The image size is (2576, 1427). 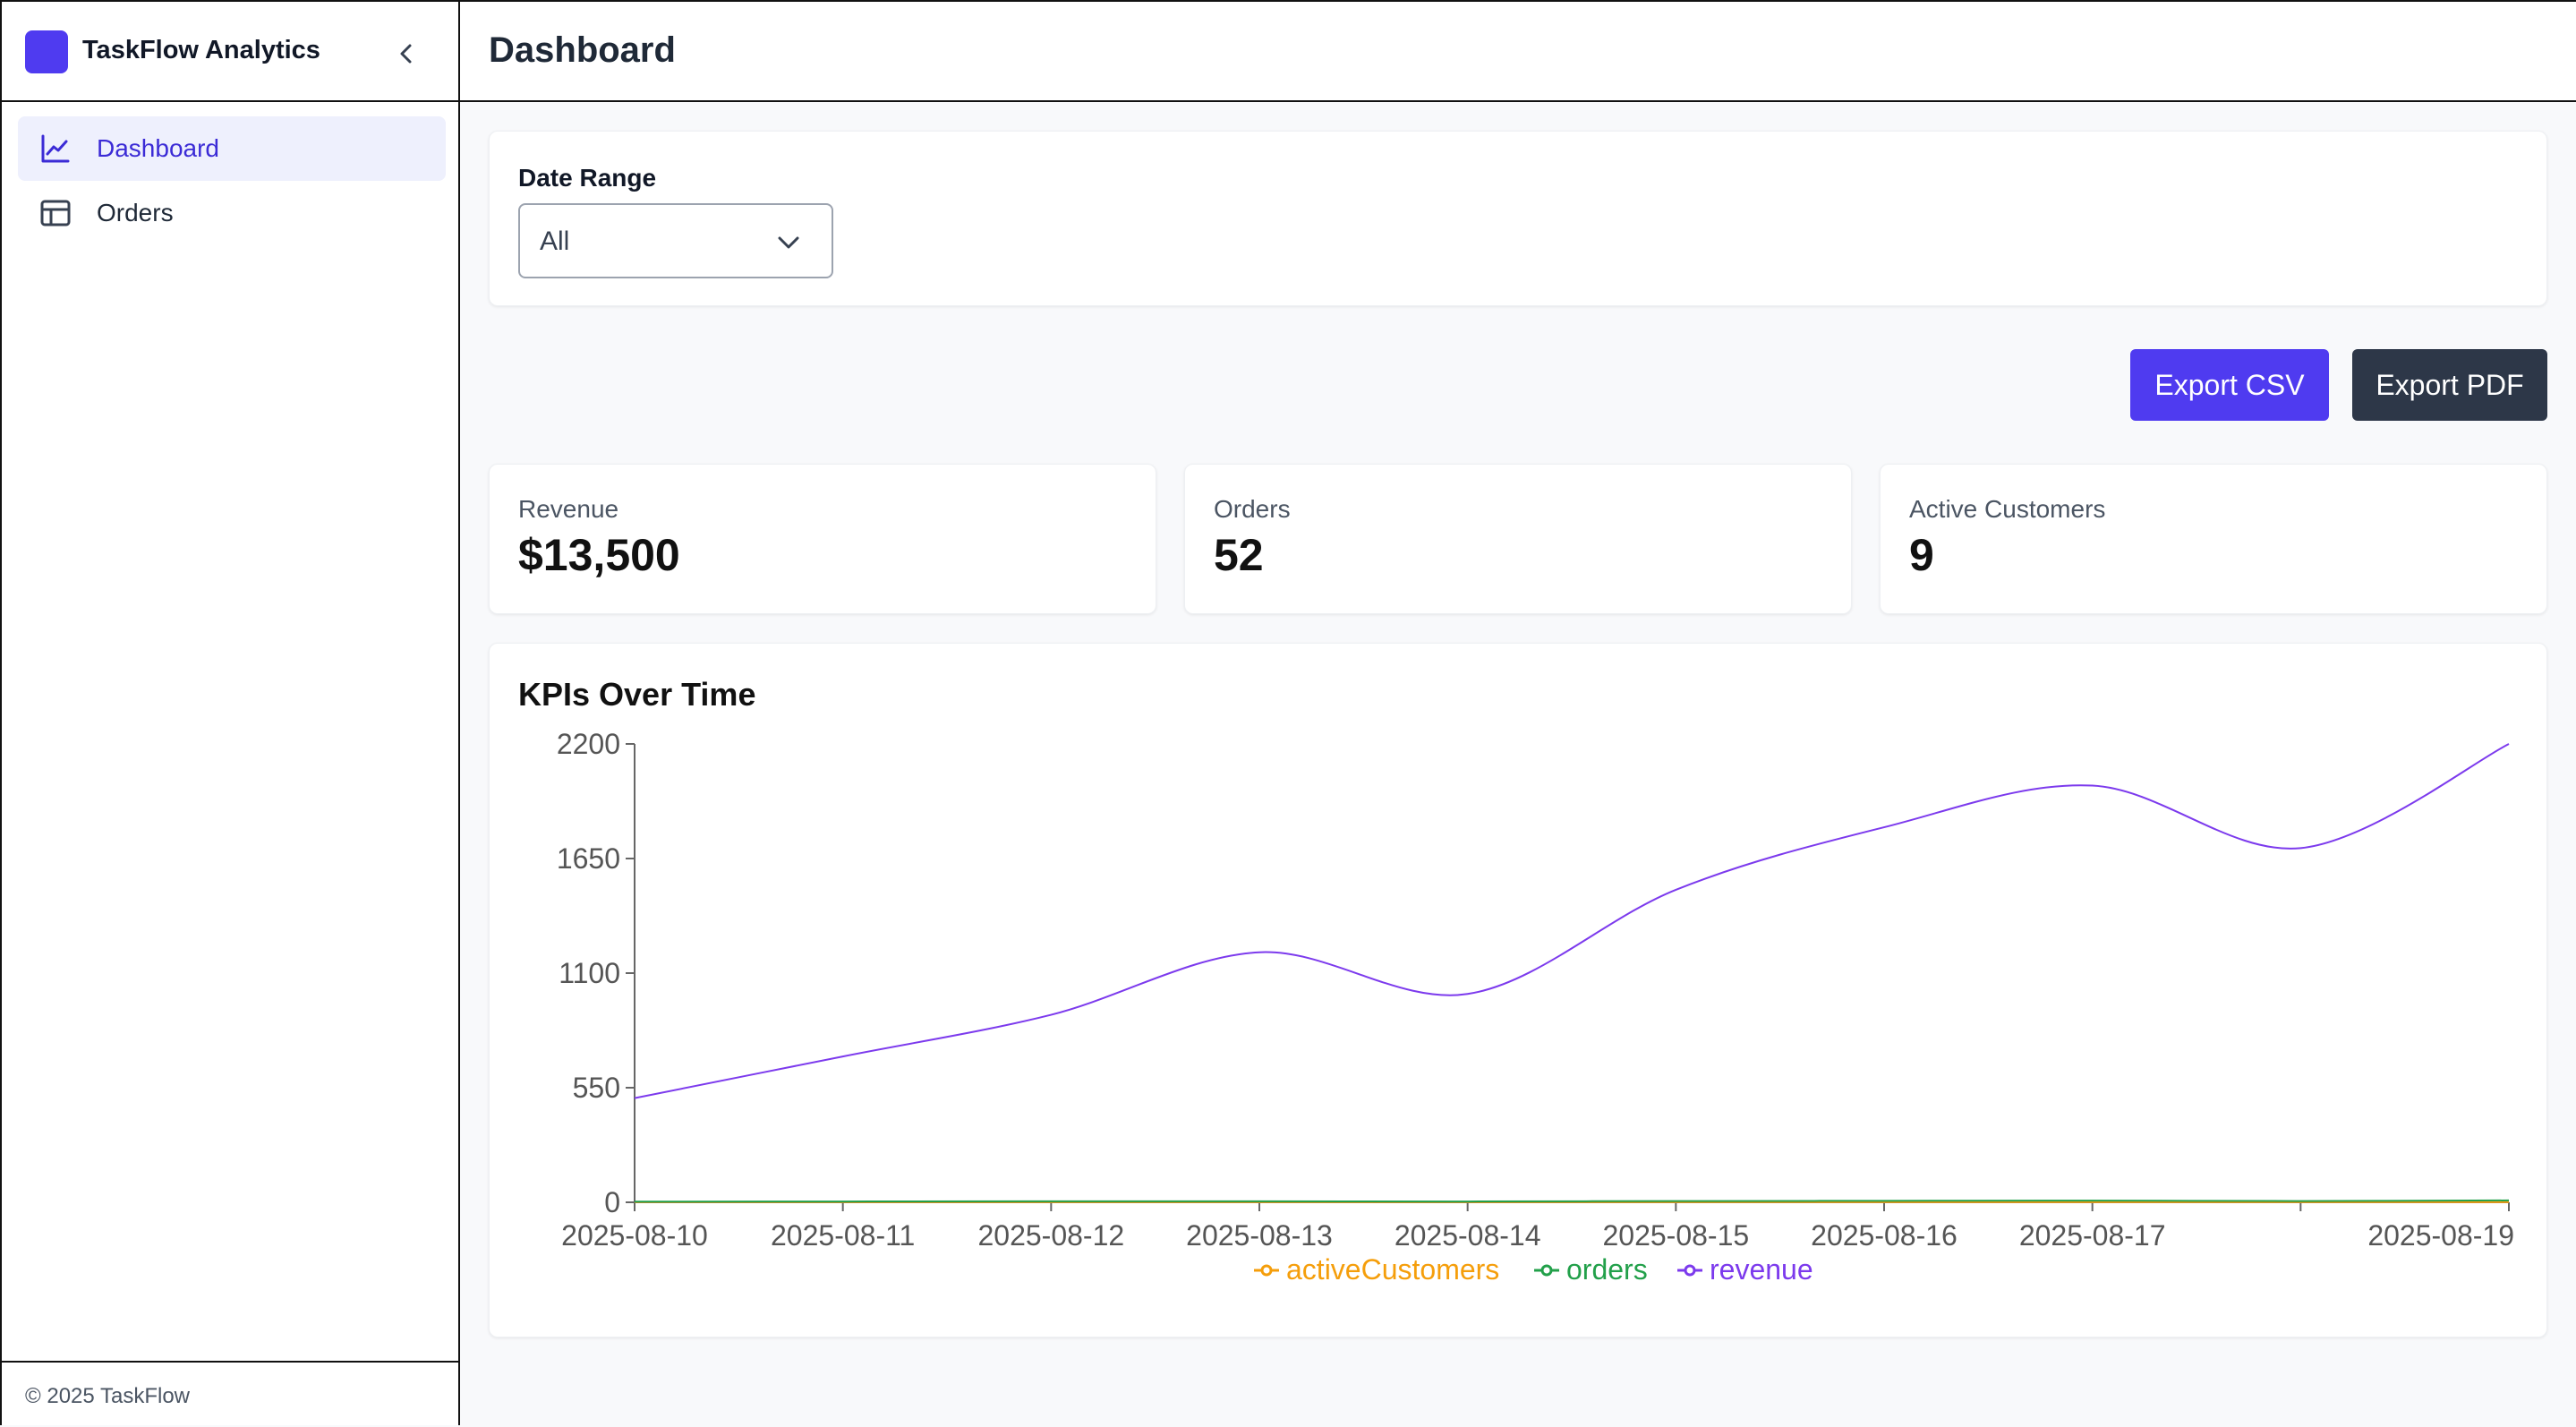 What do you see at coordinates (2007, 509) in the screenshot?
I see `kpi-label: Active Customers` at bounding box center [2007, 509].